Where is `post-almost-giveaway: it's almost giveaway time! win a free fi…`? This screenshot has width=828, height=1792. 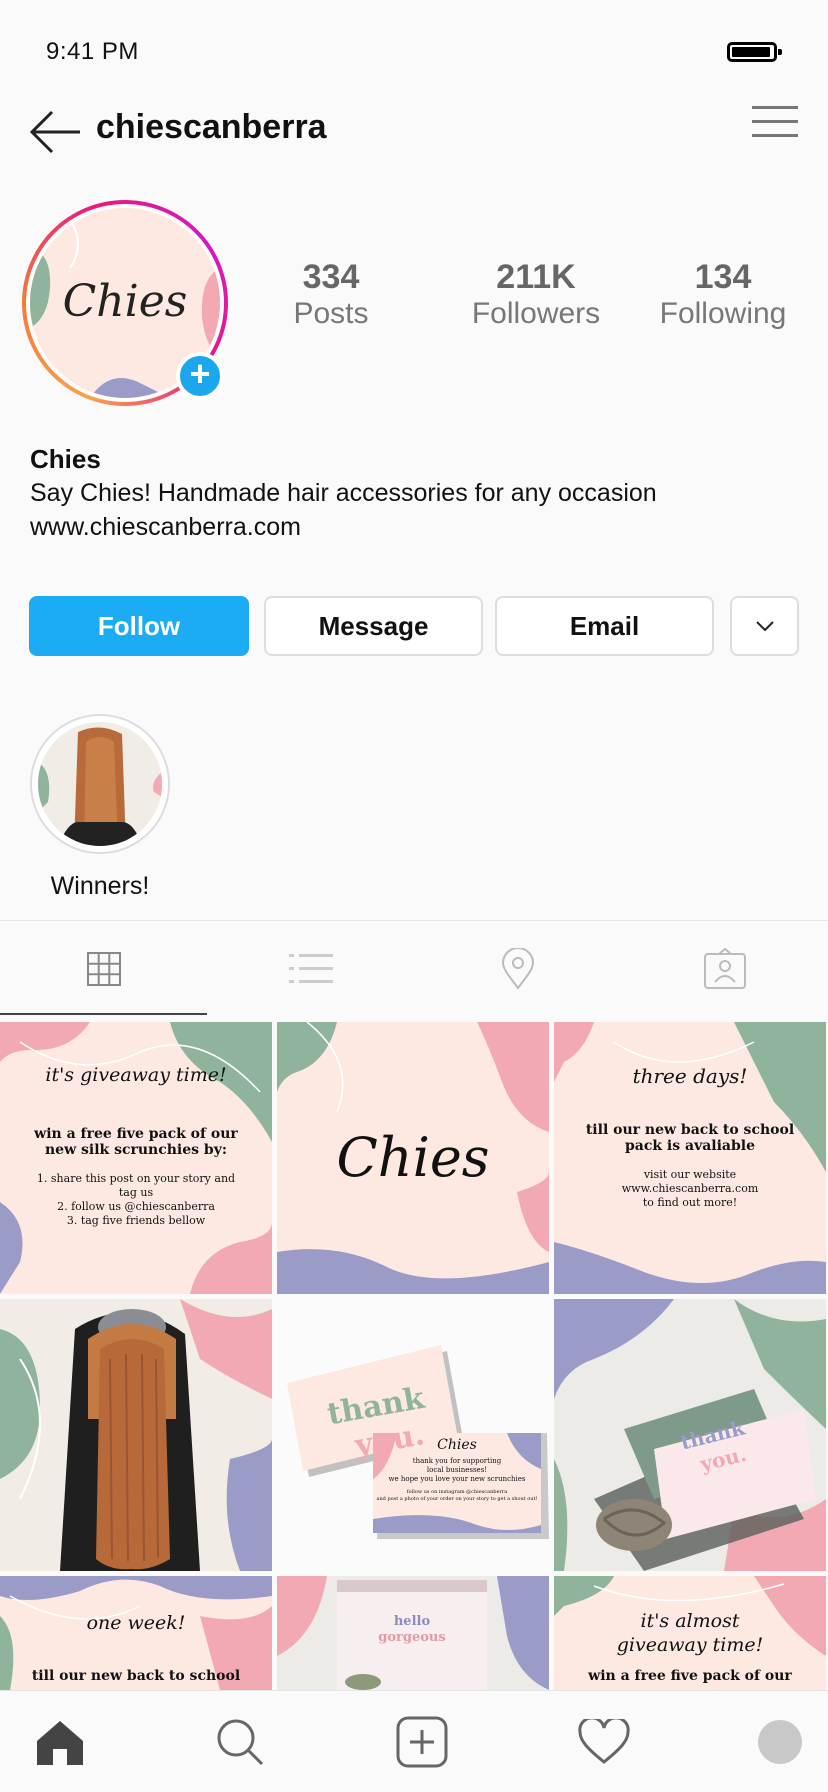
post-almost-giveaway: it's almost giveaway time! win a free fi… is located at coordinates (690, 1633).